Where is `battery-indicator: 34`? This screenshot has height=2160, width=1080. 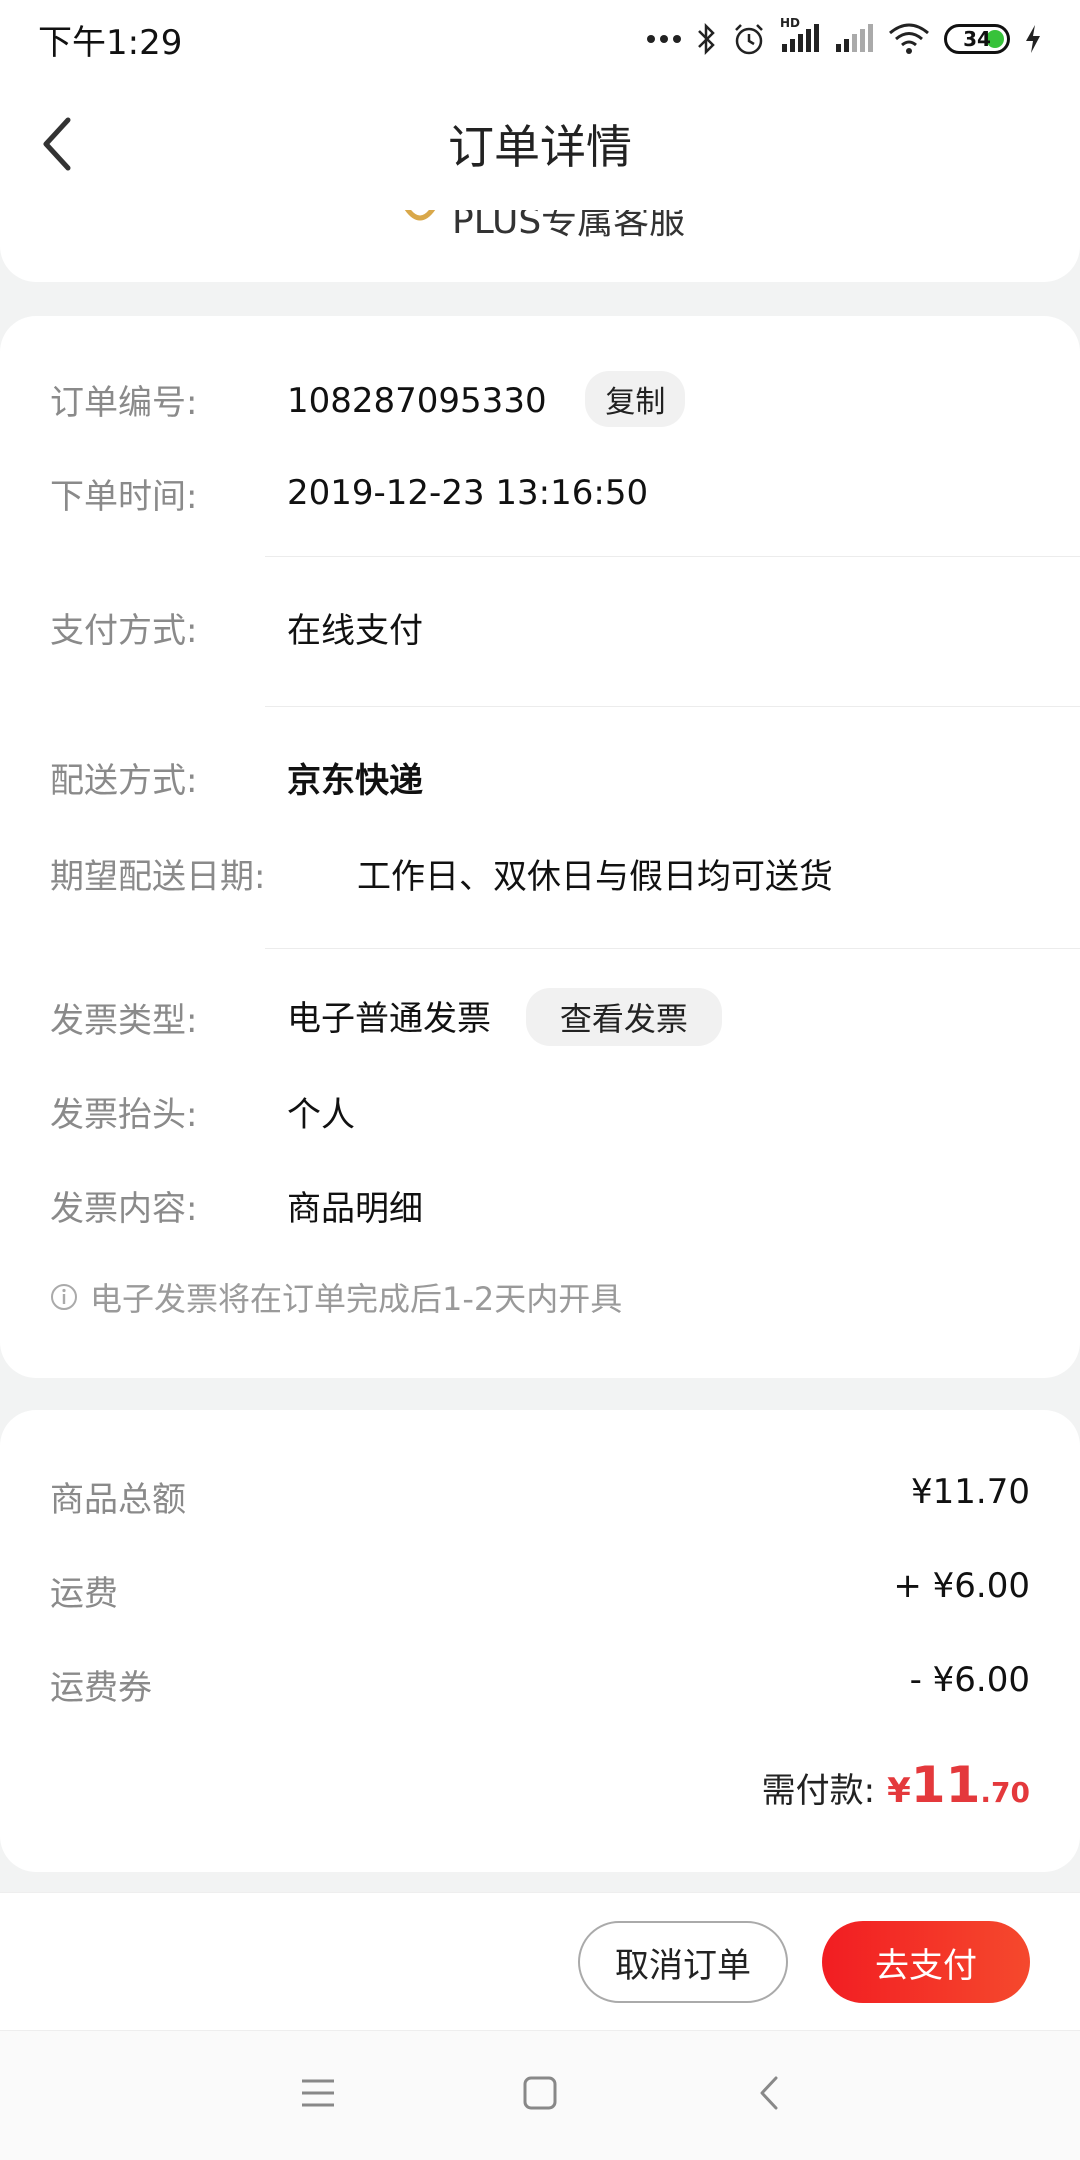 battery-indicator: 34 is located at coordinates (977, 39).